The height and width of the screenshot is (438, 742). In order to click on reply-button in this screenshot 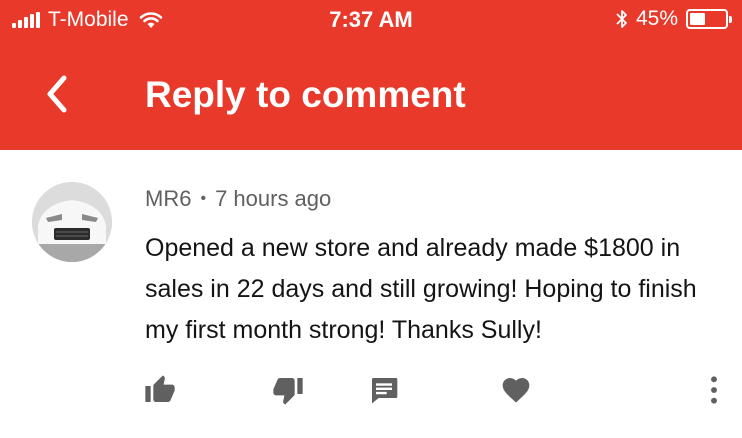, I will do `click(384, 390)`.